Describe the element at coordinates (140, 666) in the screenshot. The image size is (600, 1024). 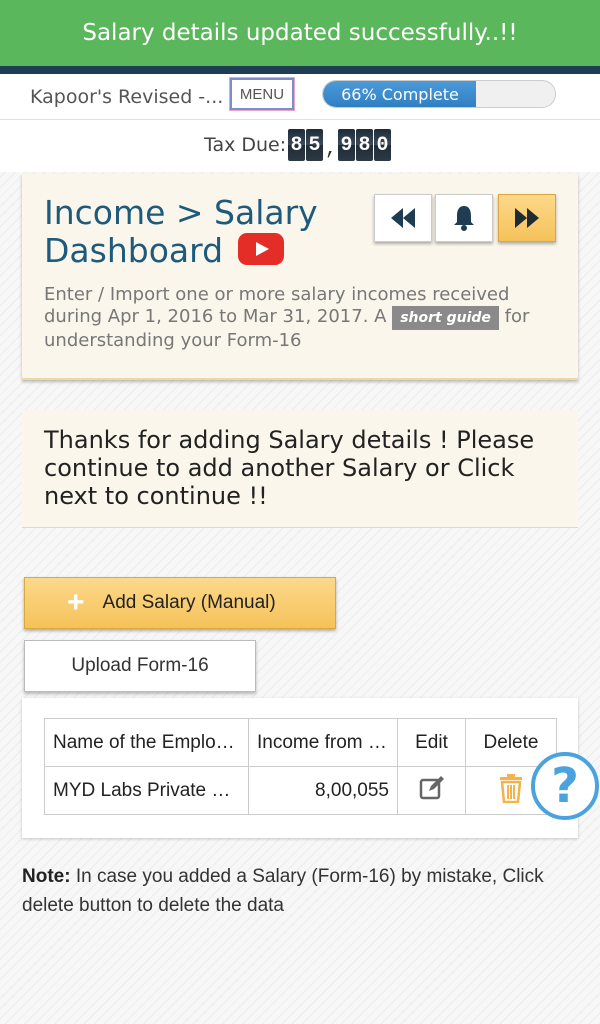
I see `upload-form16-button: Upload Form-16` at that location.